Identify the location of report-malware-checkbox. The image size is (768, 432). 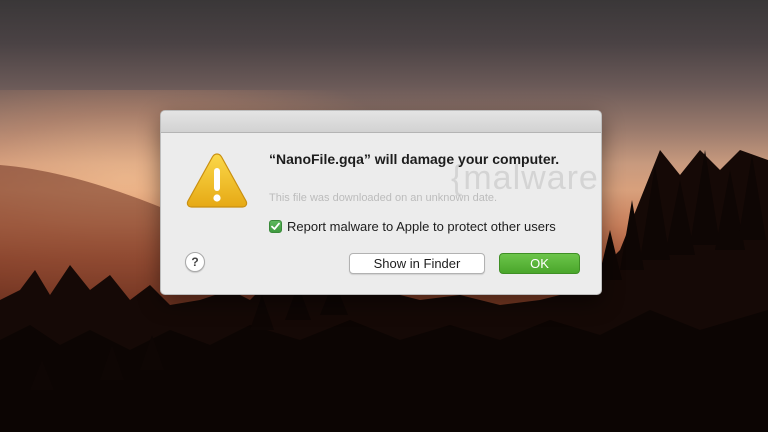
(275, 226).